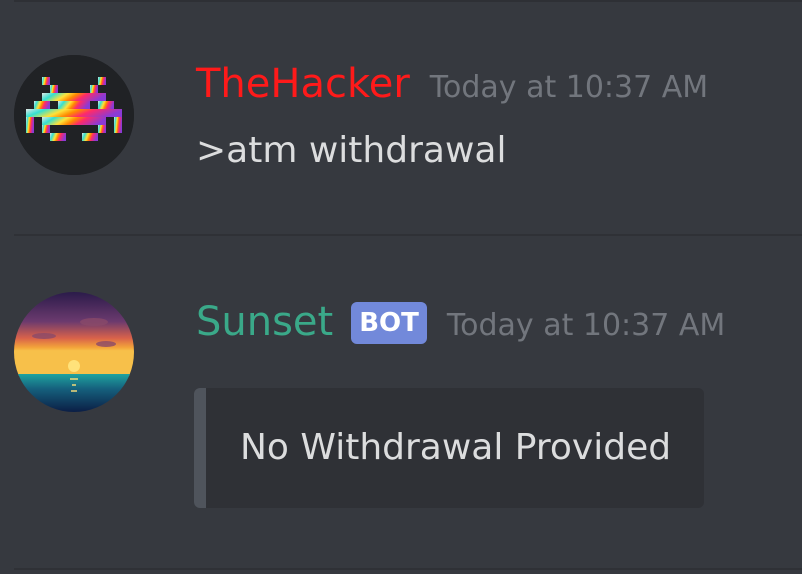 This screenshot has height=574, width=802. I want to click on username: TheHacker, so click(303, 84).